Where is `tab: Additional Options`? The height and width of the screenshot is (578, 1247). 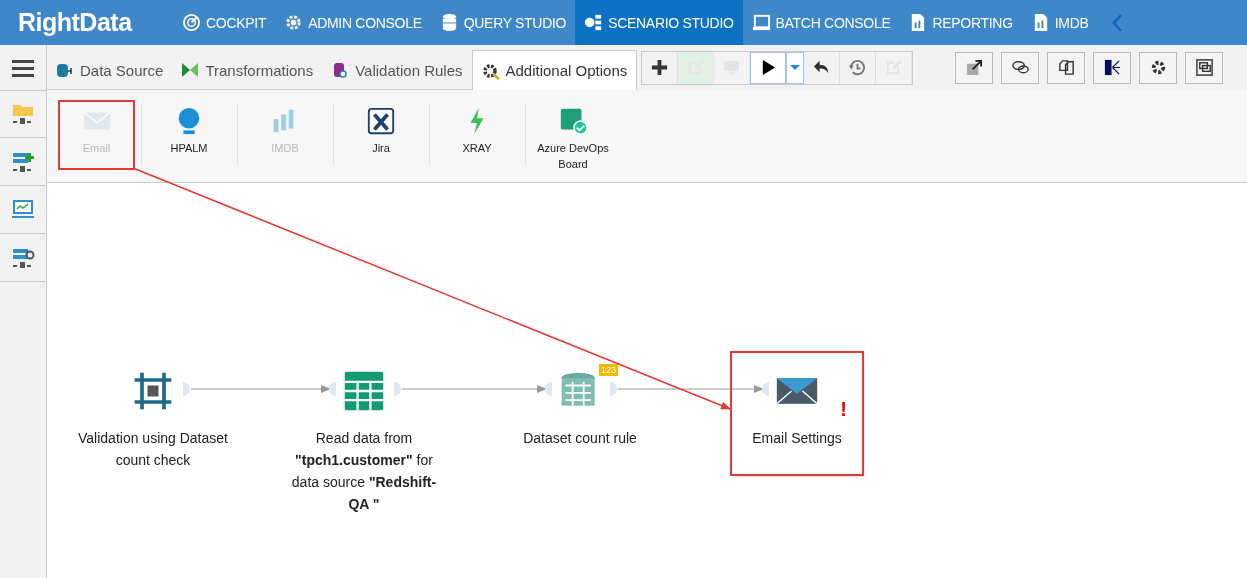 tab: Additional Options is located at coordinates (554, 70).